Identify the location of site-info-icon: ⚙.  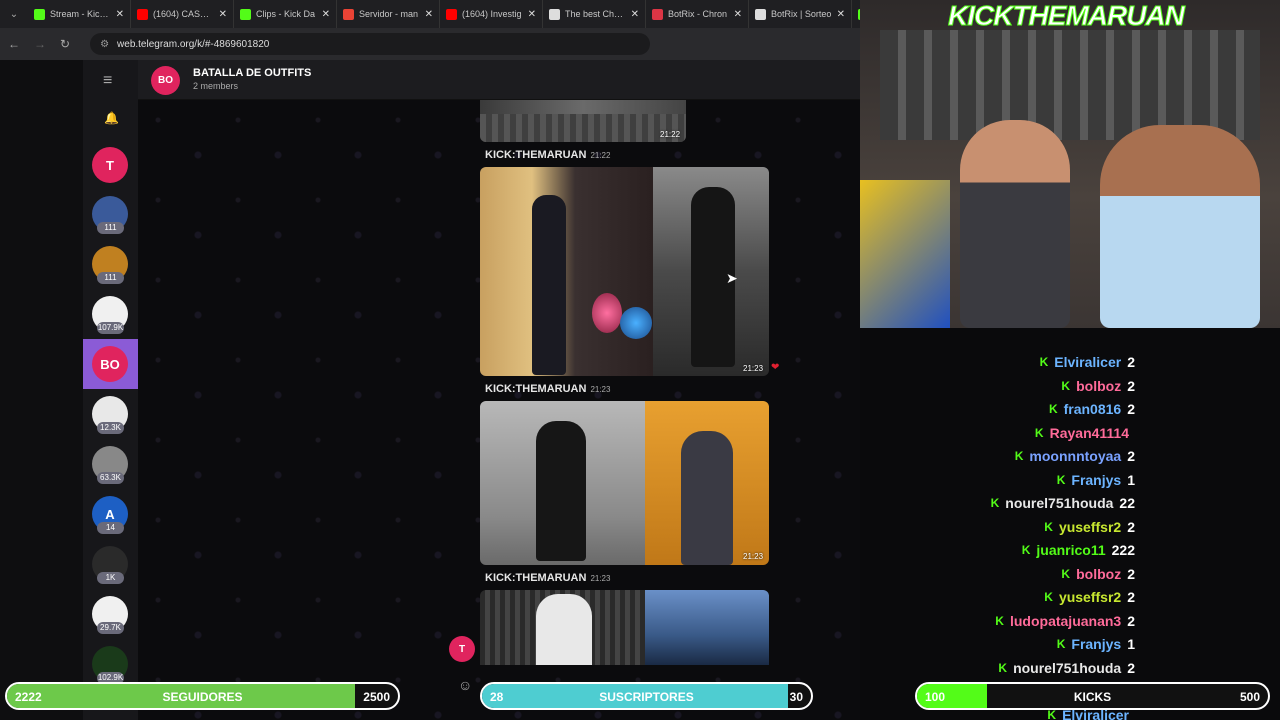
(104, 44).